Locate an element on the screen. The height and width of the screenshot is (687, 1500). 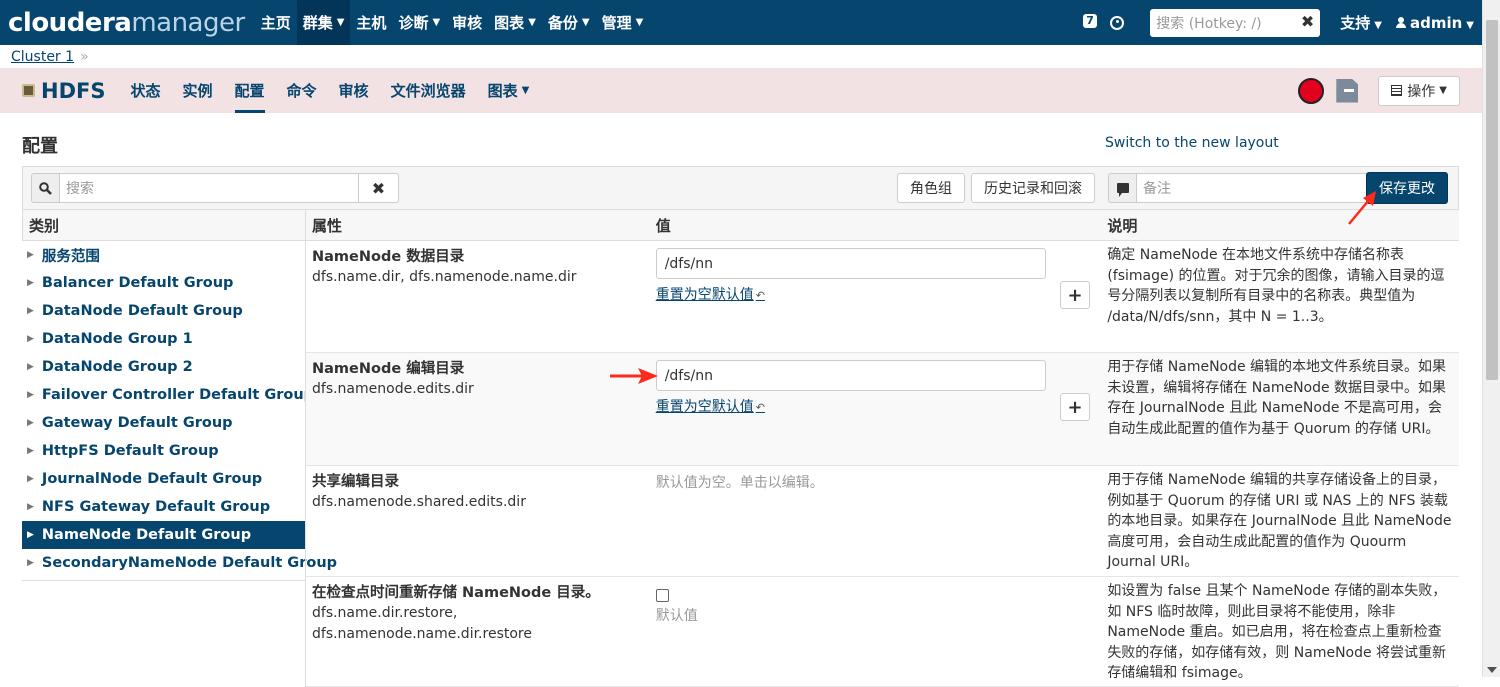
empty-value-field: 默认值为空。单击以编辑。 is located at coordinates (879, 482).